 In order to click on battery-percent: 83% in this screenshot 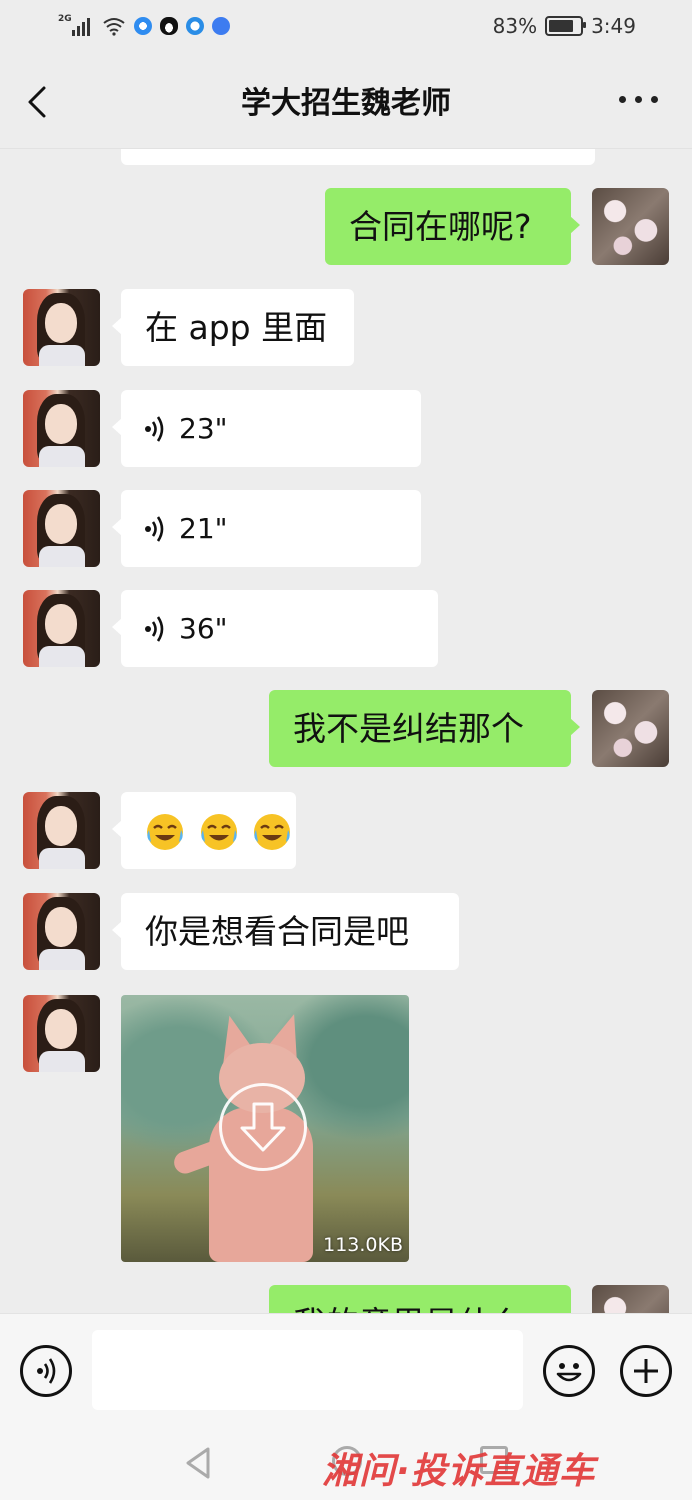, I will do `click(515, 26)`.